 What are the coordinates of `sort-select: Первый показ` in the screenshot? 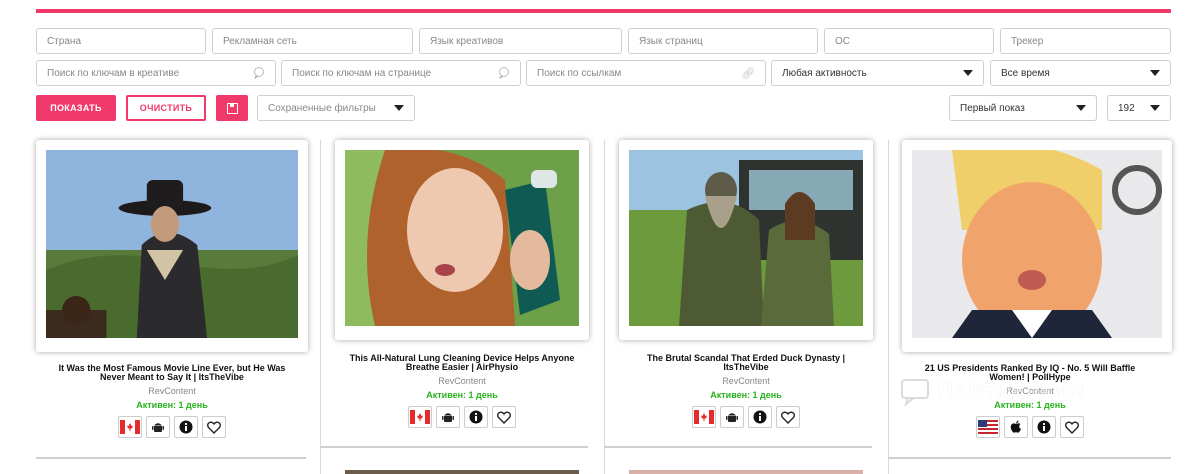 It's located at (1023, 108).